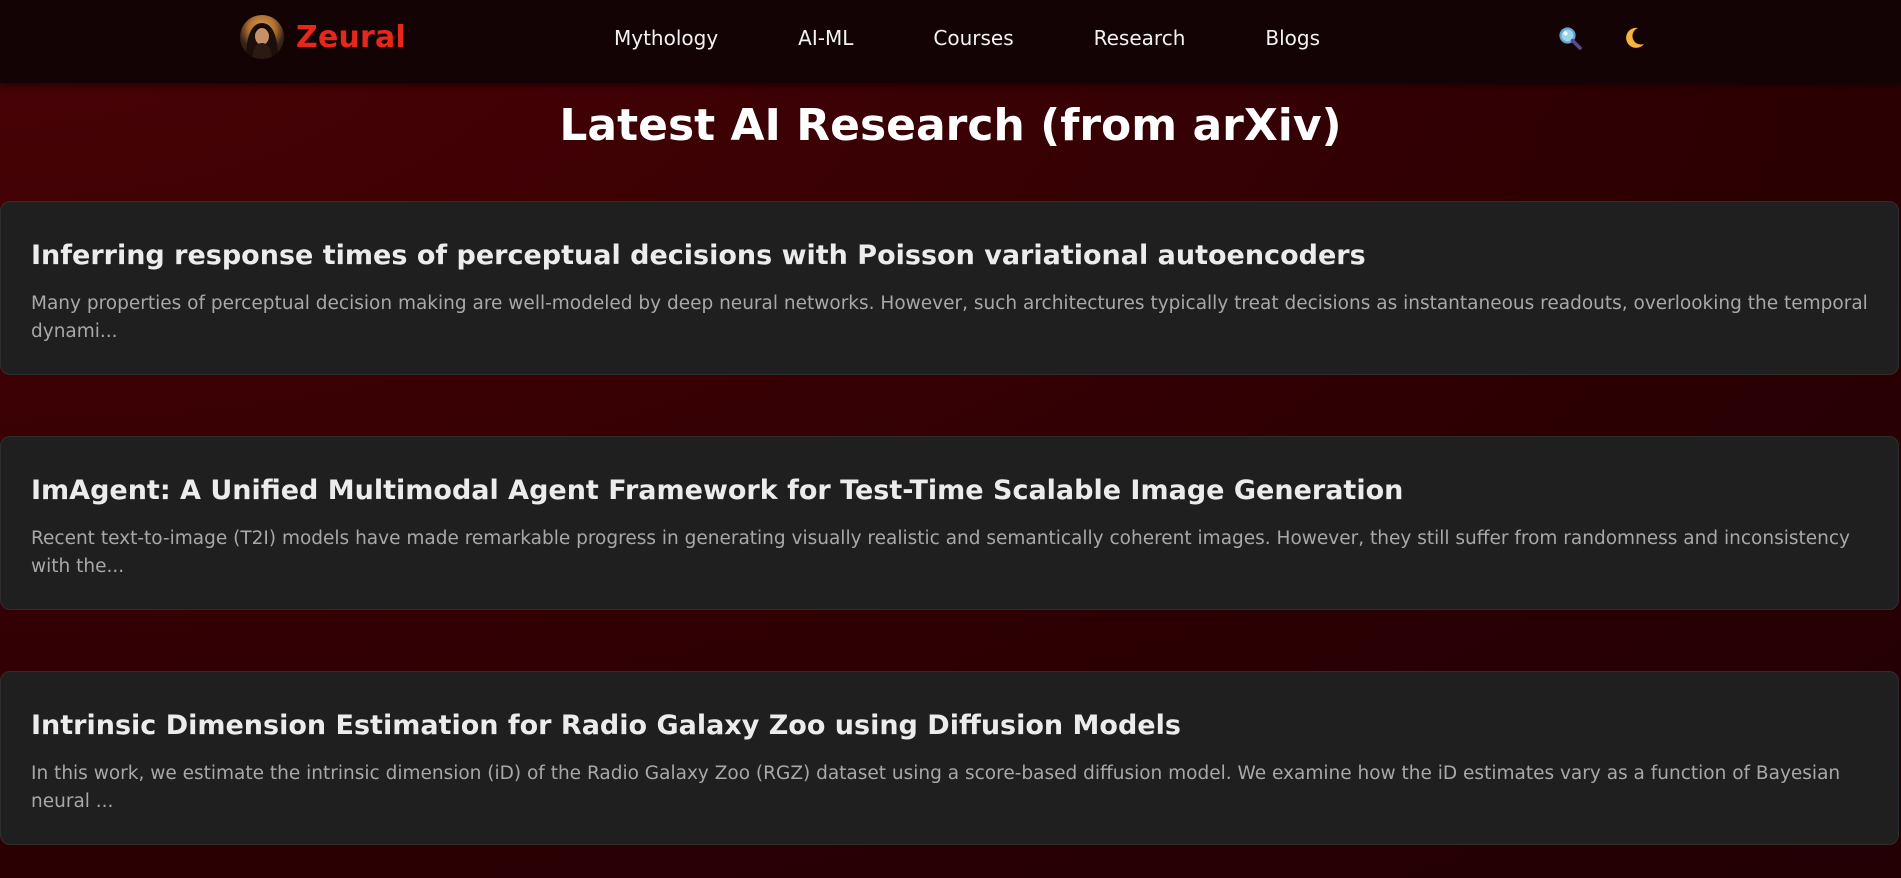 The image size is (1901, 878). I want to click on page-title: Latest AI Research (from arXiv), so click(950, 125).